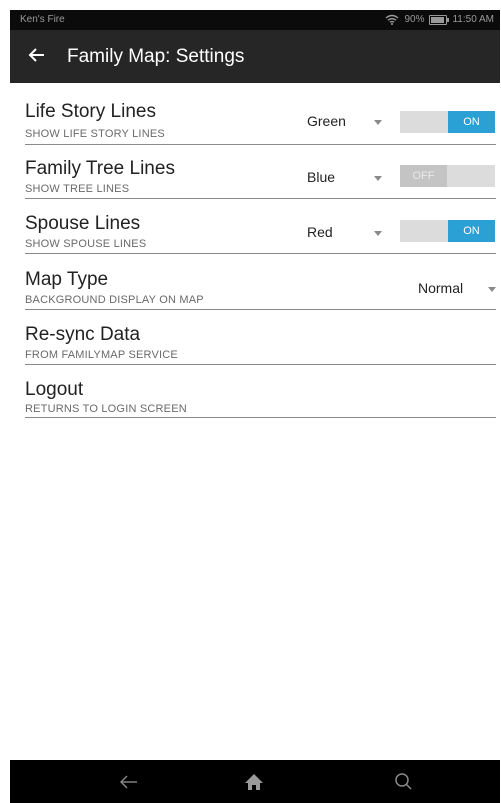 The image size is (501, 803). I want to click on map-type-dropdown: Normal, so click(457, 288).